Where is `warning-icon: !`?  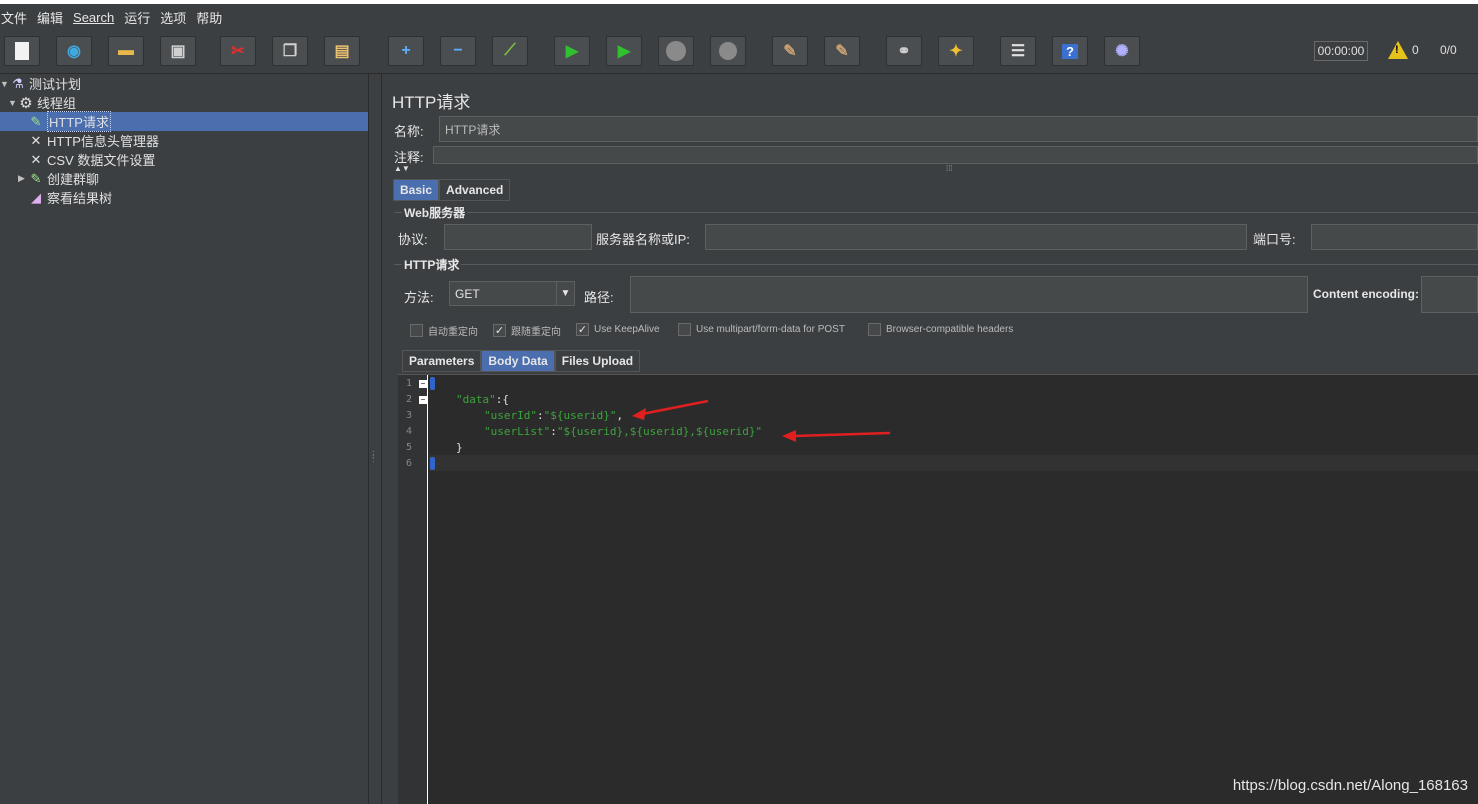
warning-icon: ! is located at coordinates (1398, 50).